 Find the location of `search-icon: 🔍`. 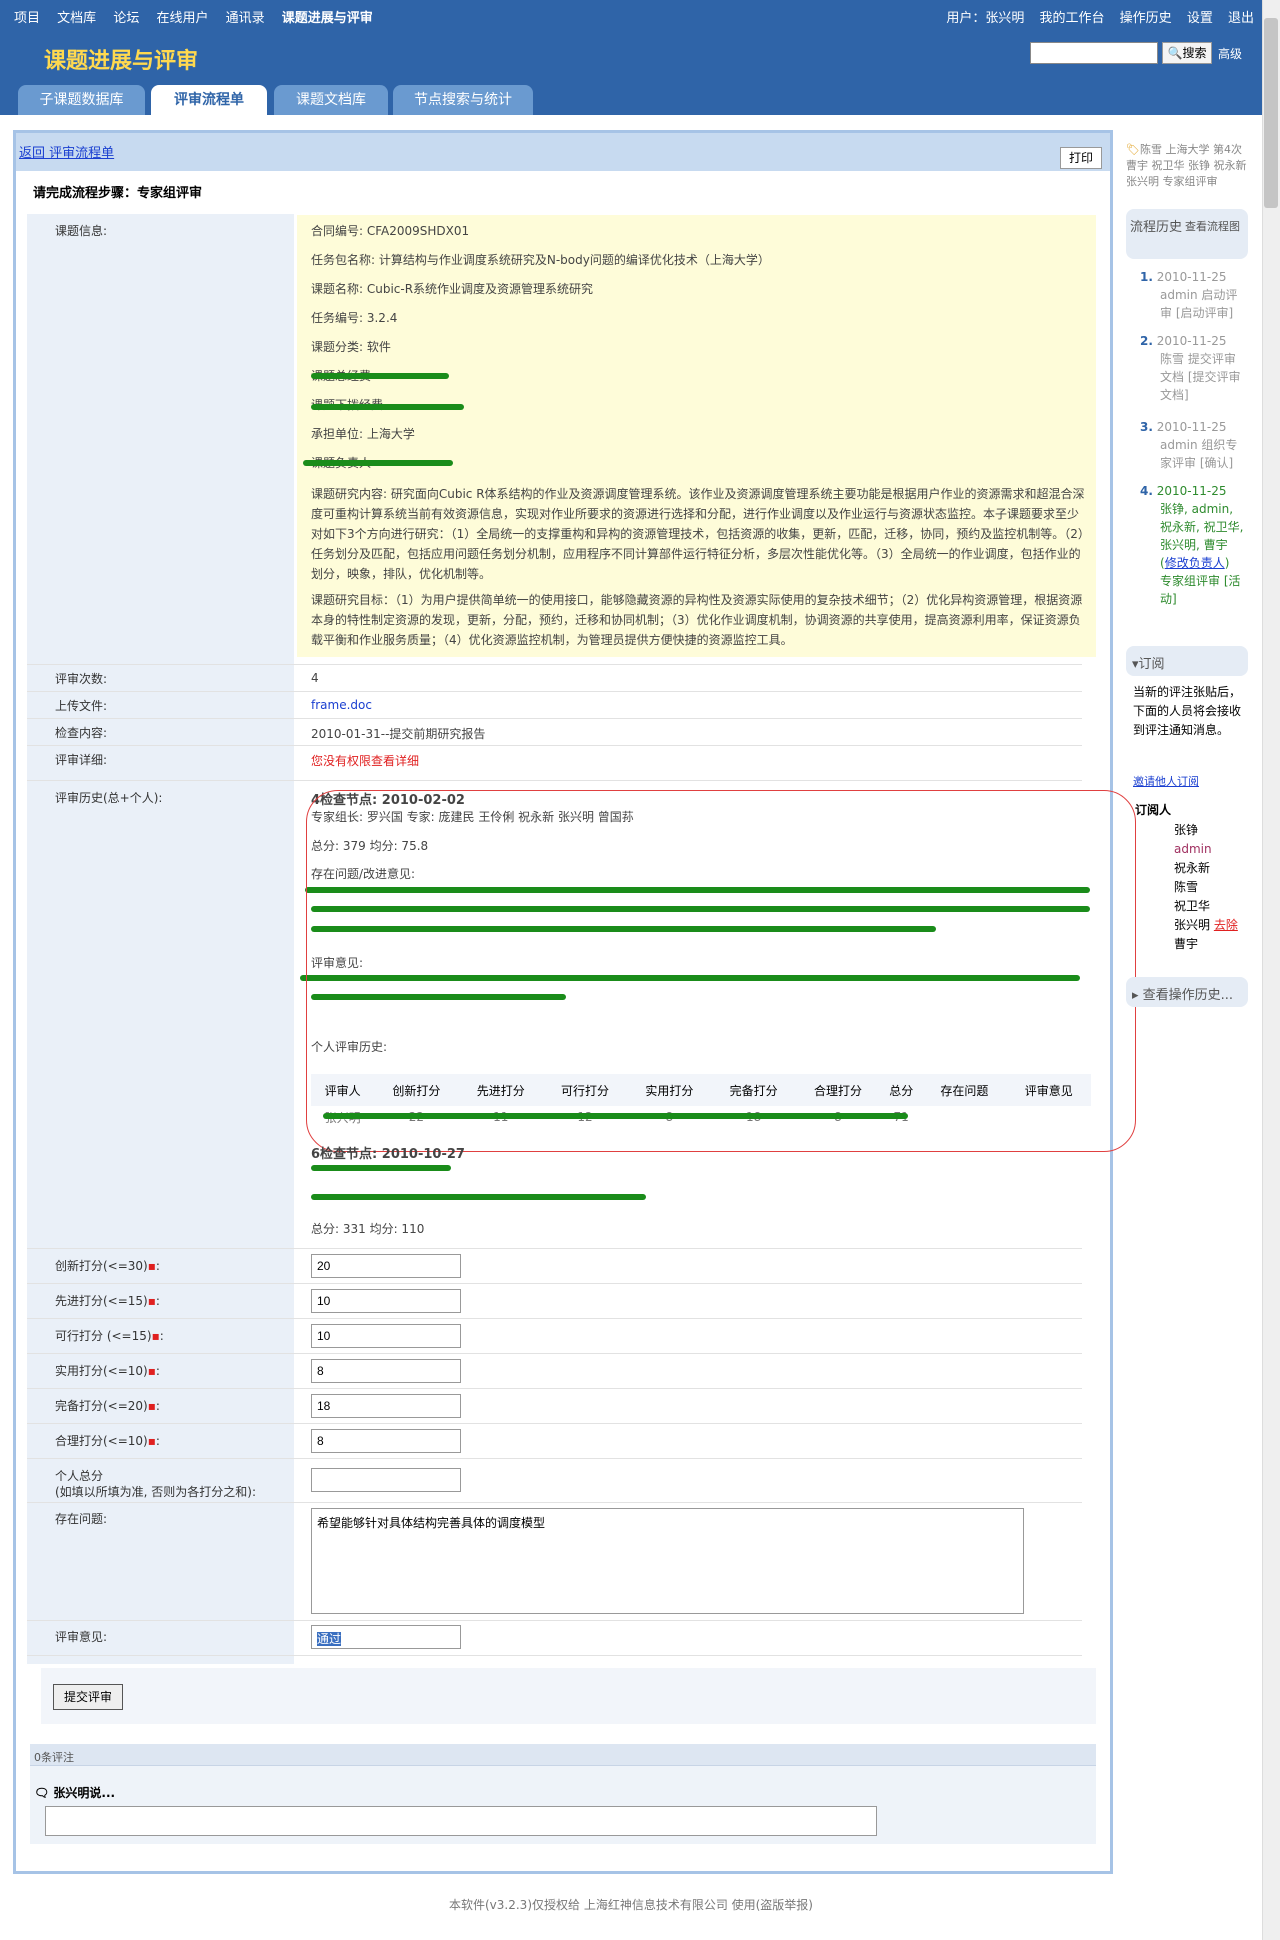

search-icon: 🔍 is located at coordinates (1175, 53).